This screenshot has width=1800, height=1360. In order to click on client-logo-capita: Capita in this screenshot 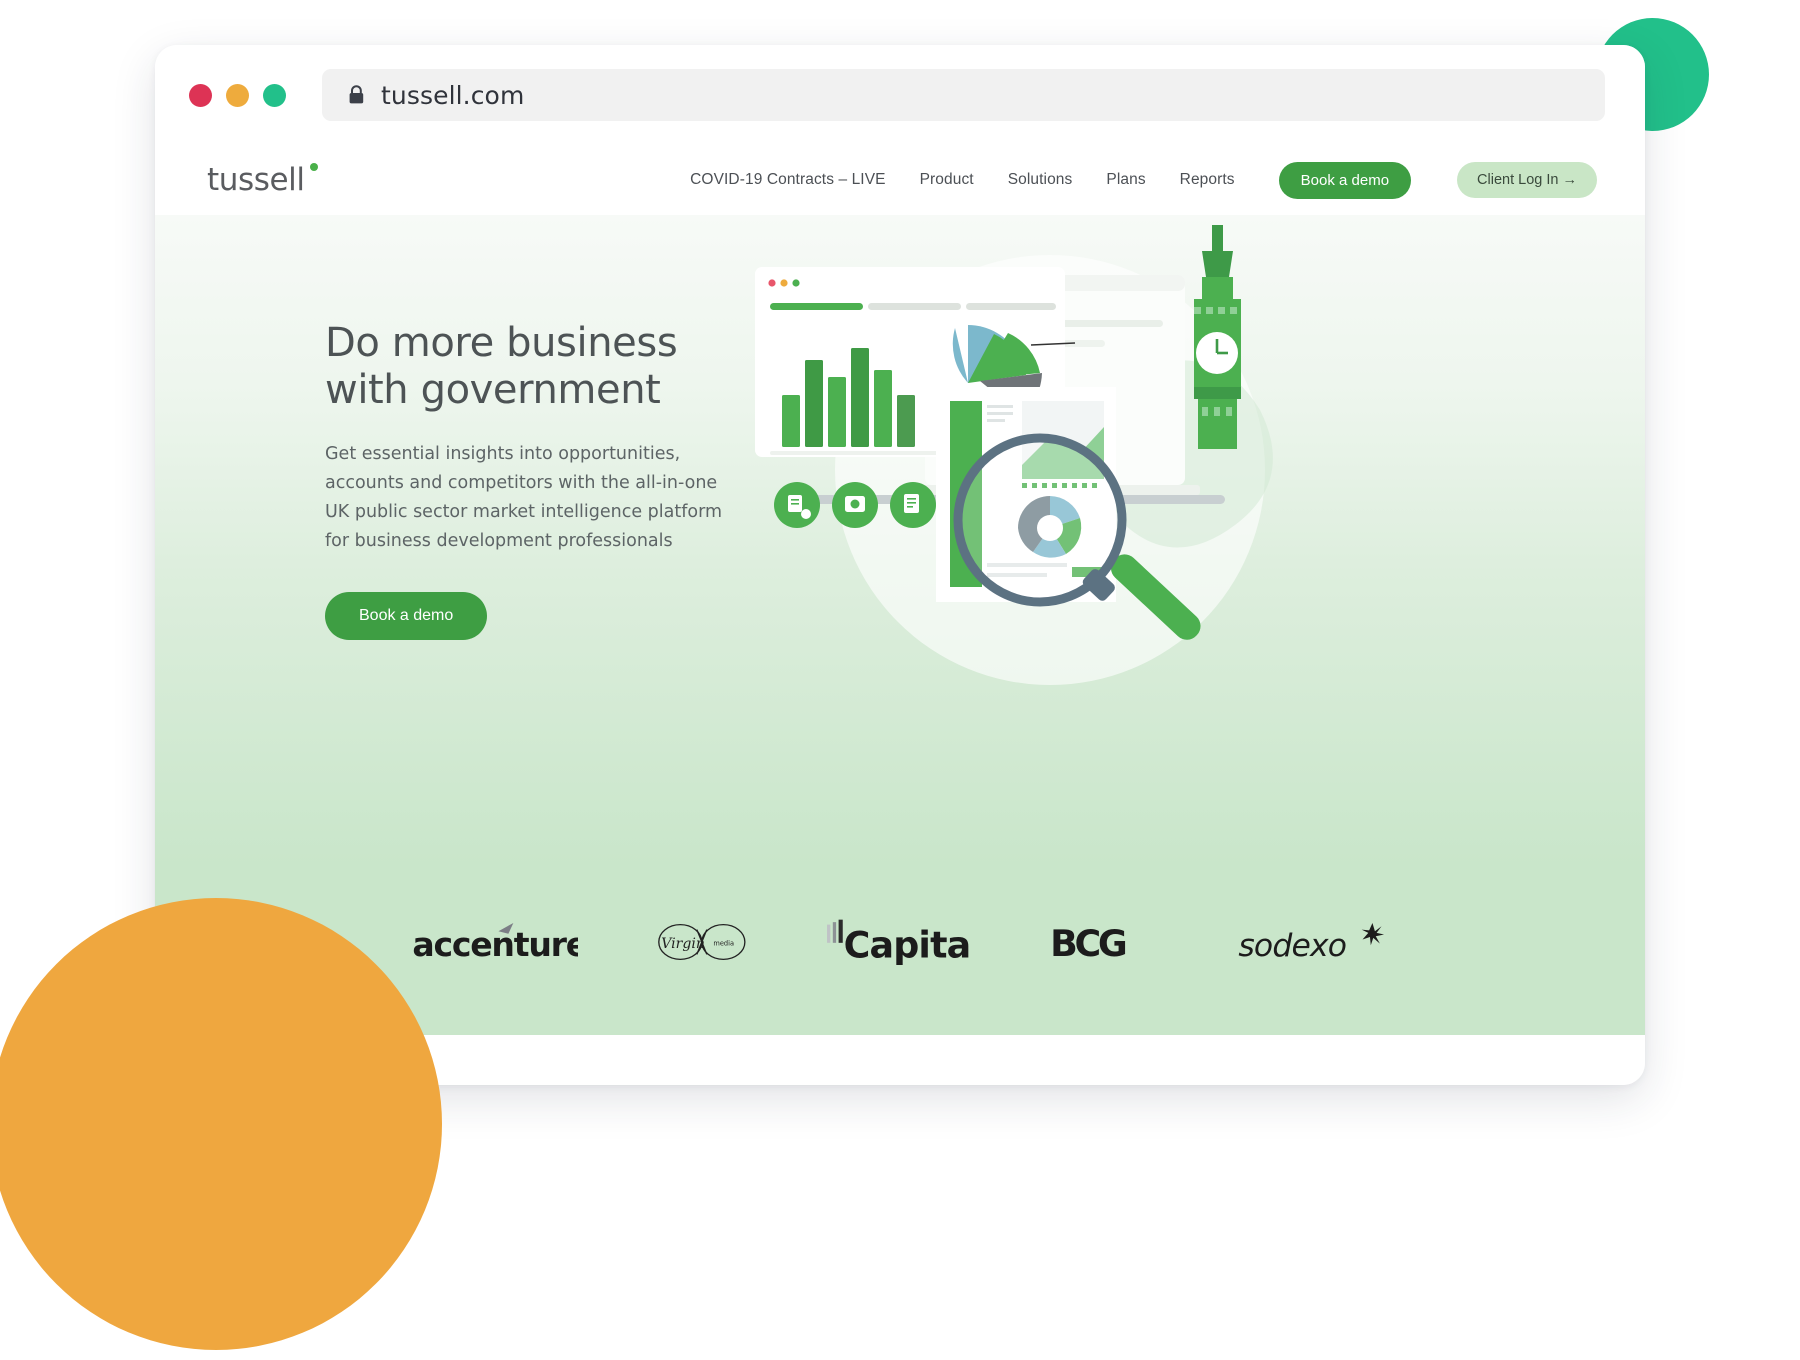, I will do `click(898, 942)`.